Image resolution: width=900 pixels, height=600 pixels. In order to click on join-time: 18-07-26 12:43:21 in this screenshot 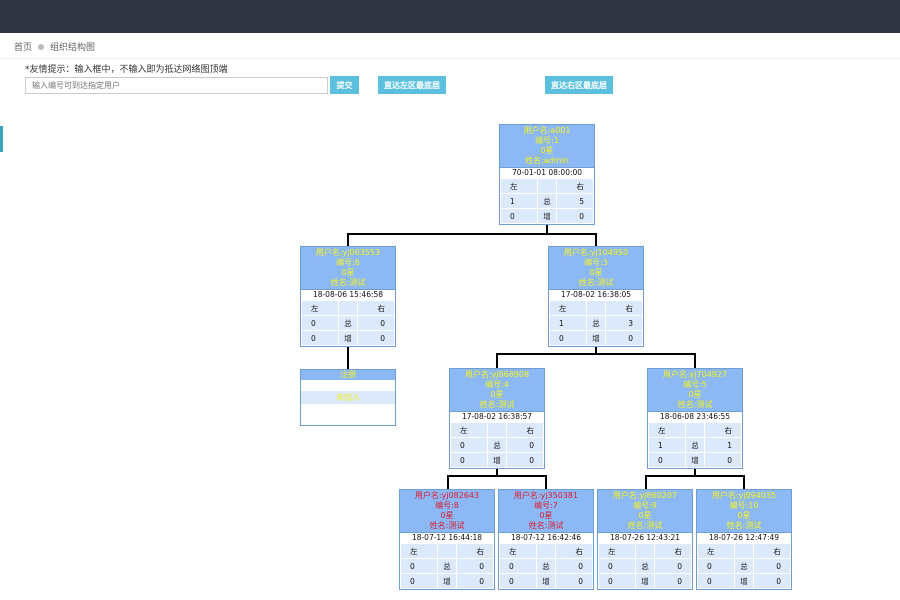, I will do `click(645, 537)`.